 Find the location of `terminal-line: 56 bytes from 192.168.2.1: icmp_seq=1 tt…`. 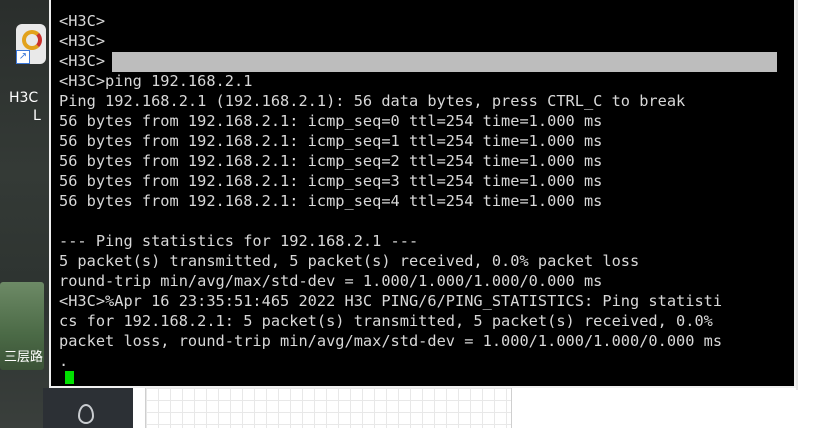

terminal-line: 56 bytes from 192.168.2.1: icmp_seq=1 tt… is located at coordinates (331, 141).